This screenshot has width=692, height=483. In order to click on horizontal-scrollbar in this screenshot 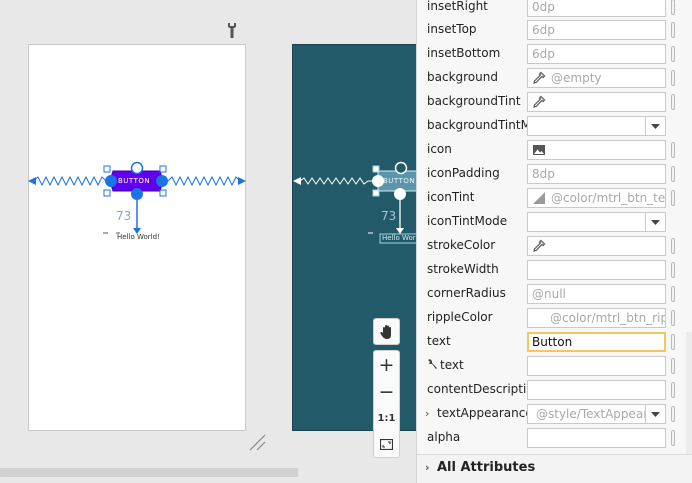, I will do `click(149, 472)`.